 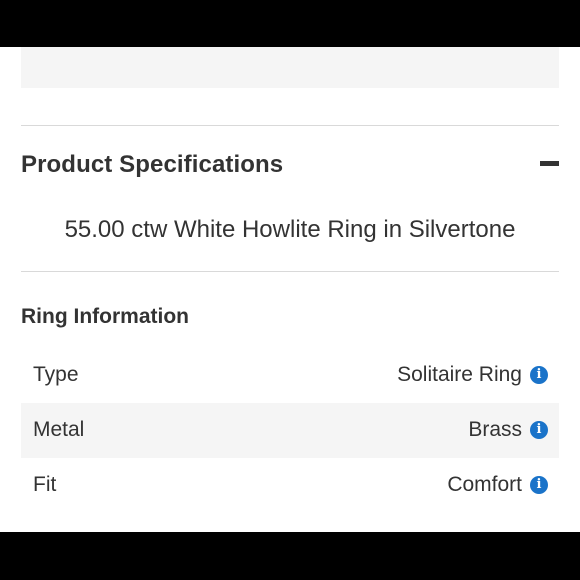 What do you see at coordinates (484, 484) in the screenshot?
I see `spec-value: Comfort` at bounding box center [484, 484].